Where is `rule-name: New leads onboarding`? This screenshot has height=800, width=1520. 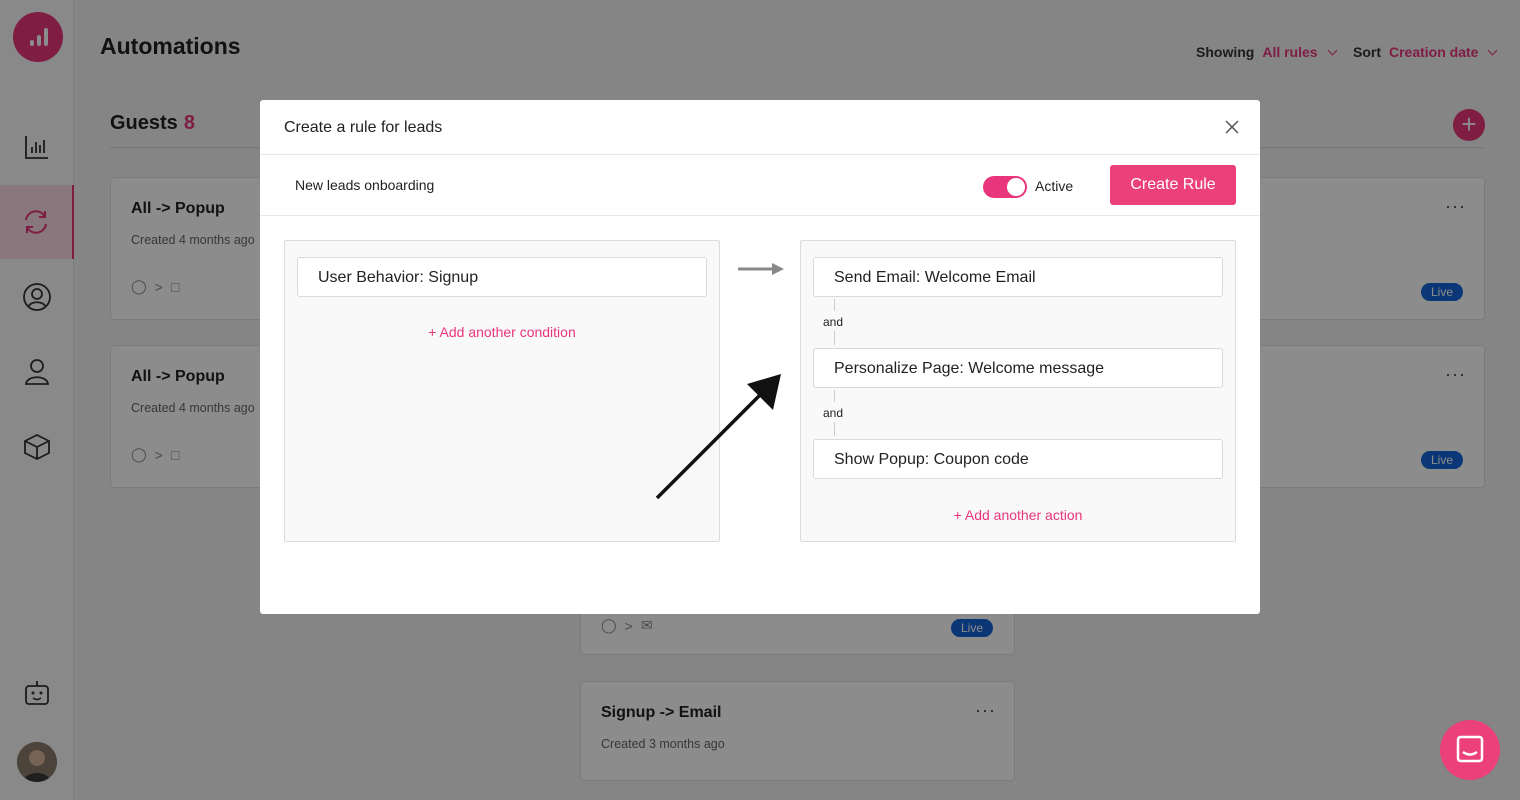 rule-name: New leads onboarding is located at coordinates (364, 185).